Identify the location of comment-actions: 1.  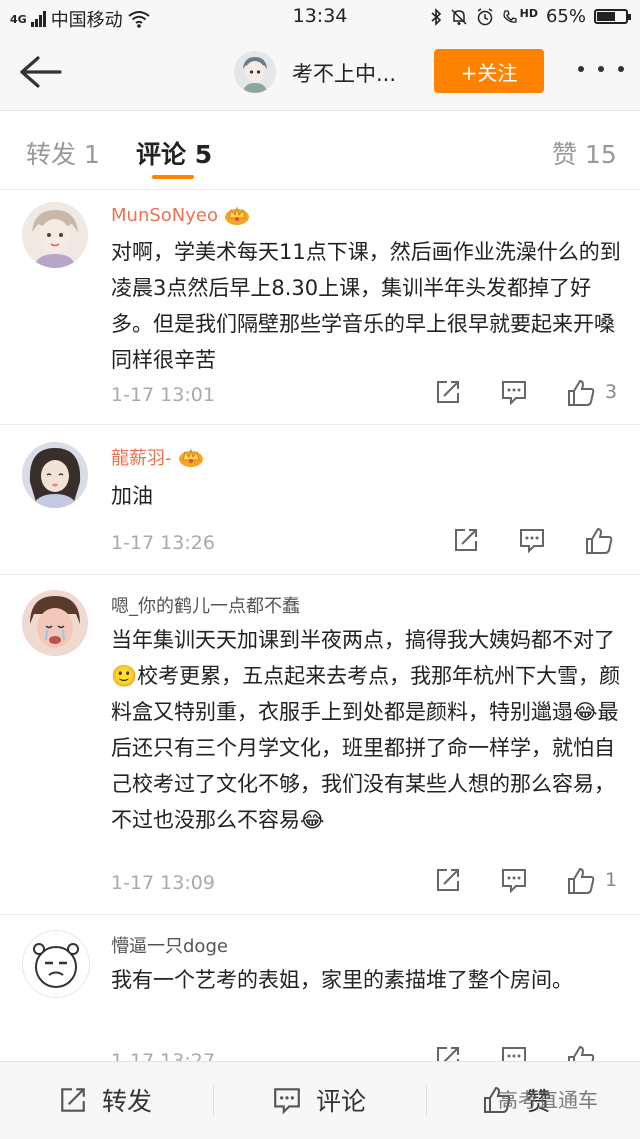
(530, 882).